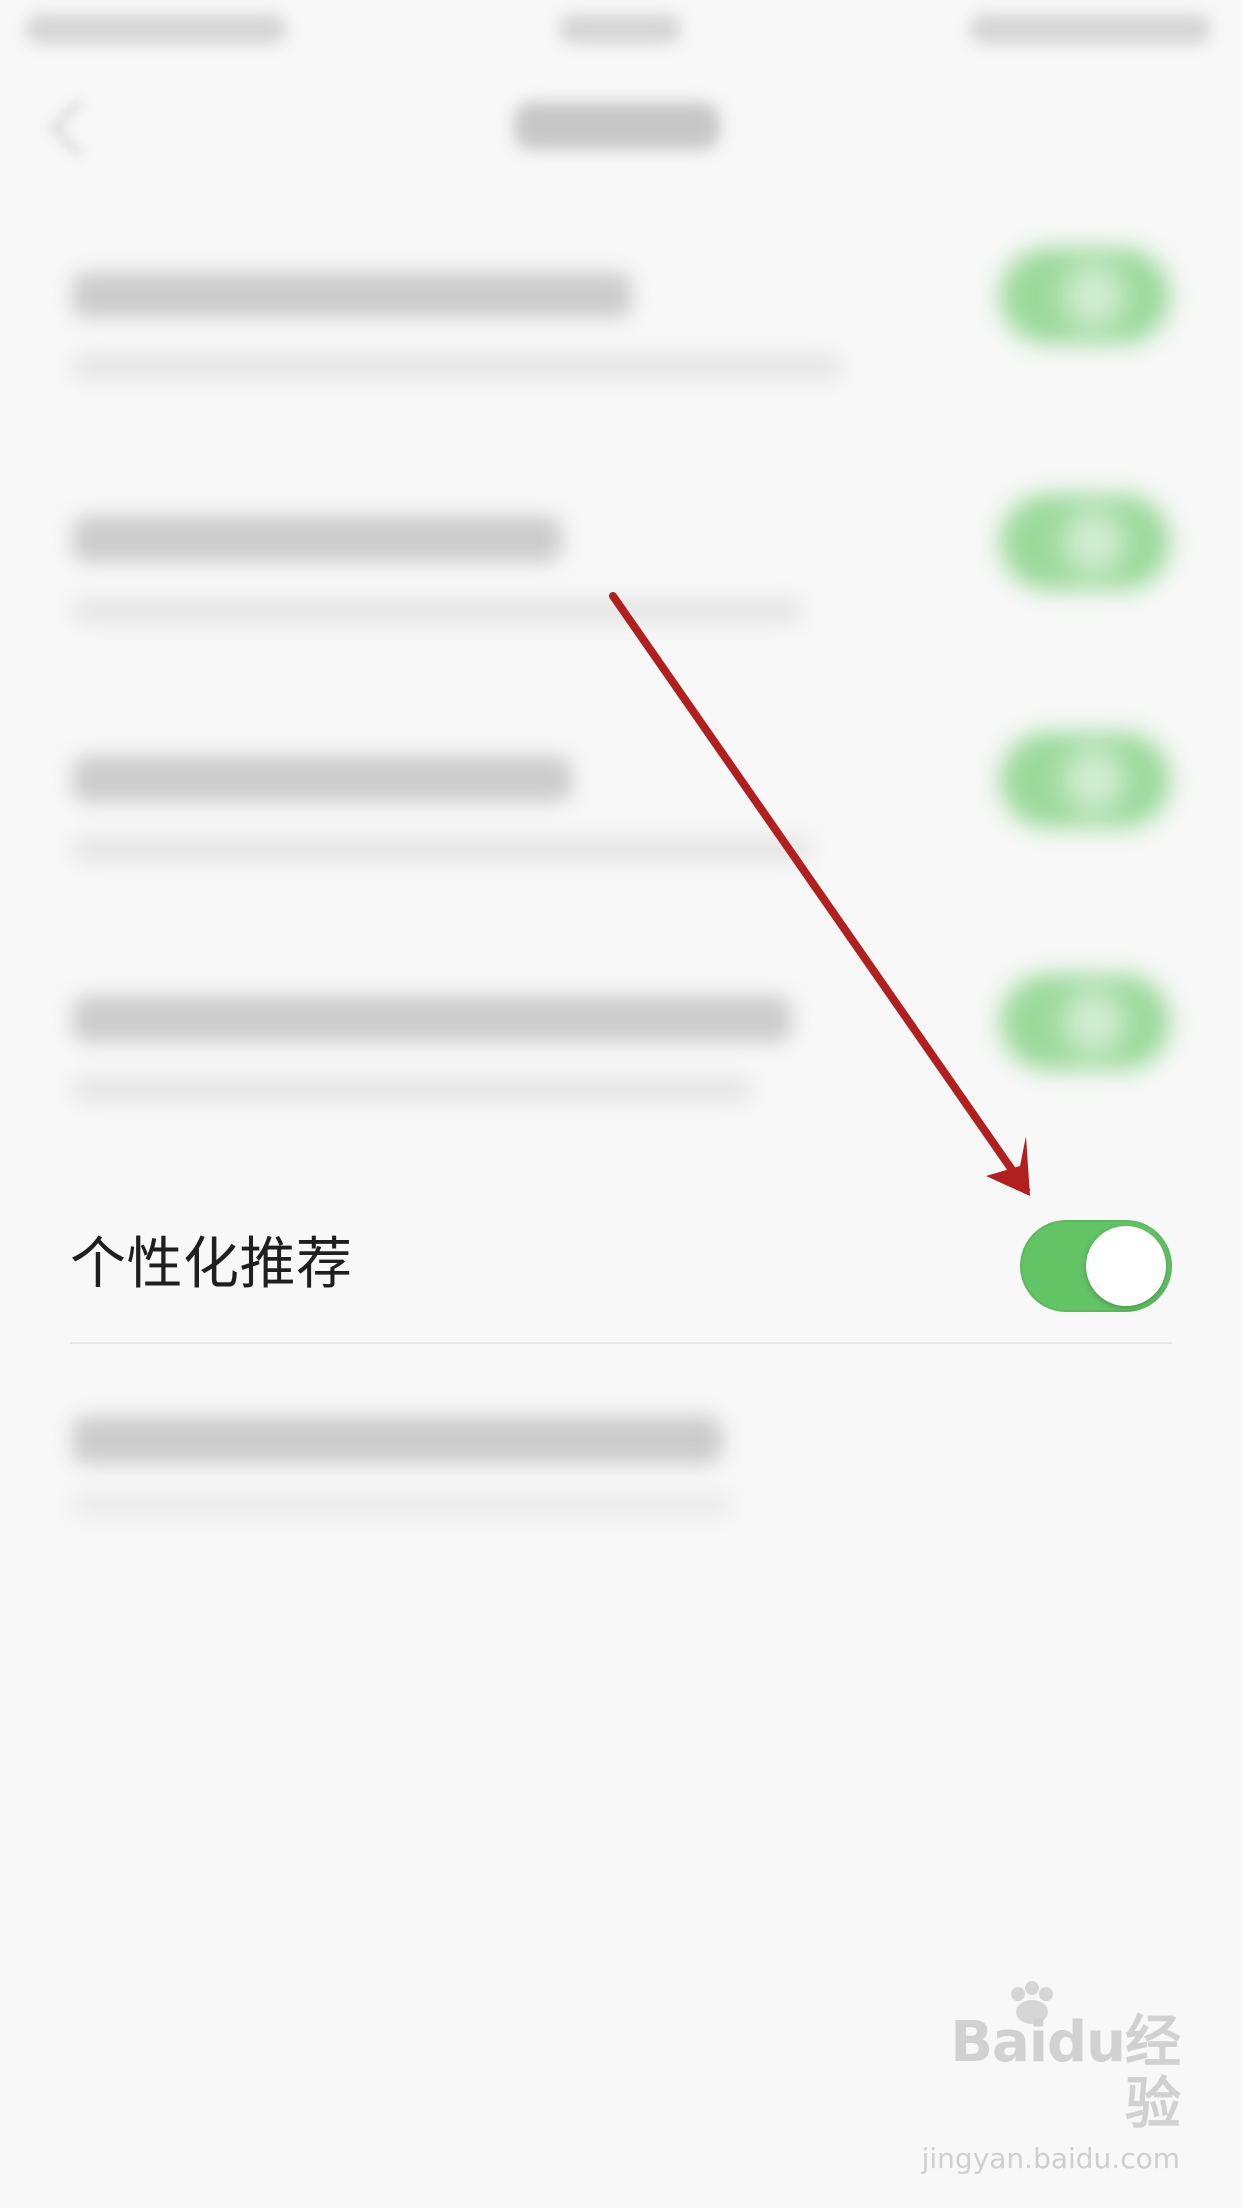  I want to click on toggle-knob, so click(1126, 1266).